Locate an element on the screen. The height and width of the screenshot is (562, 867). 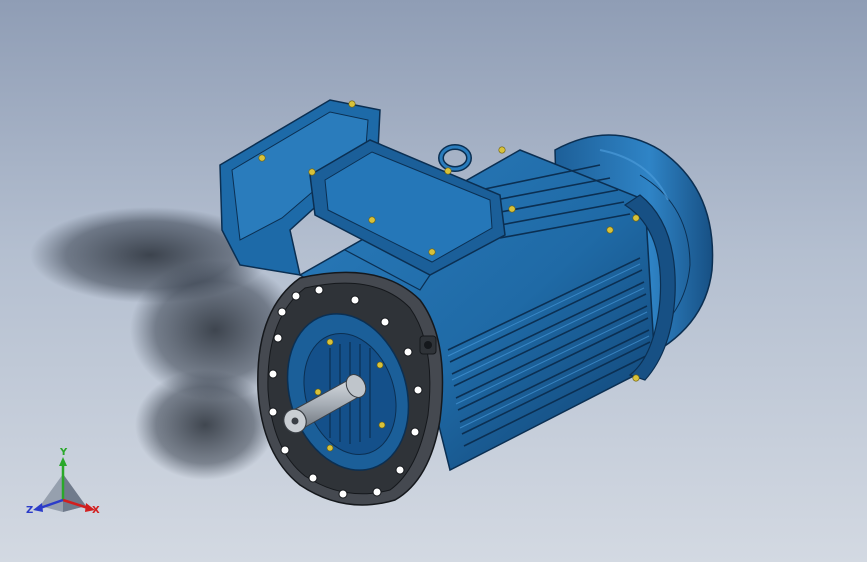
triad-y-label: Y is located at coordinates (64, 452).